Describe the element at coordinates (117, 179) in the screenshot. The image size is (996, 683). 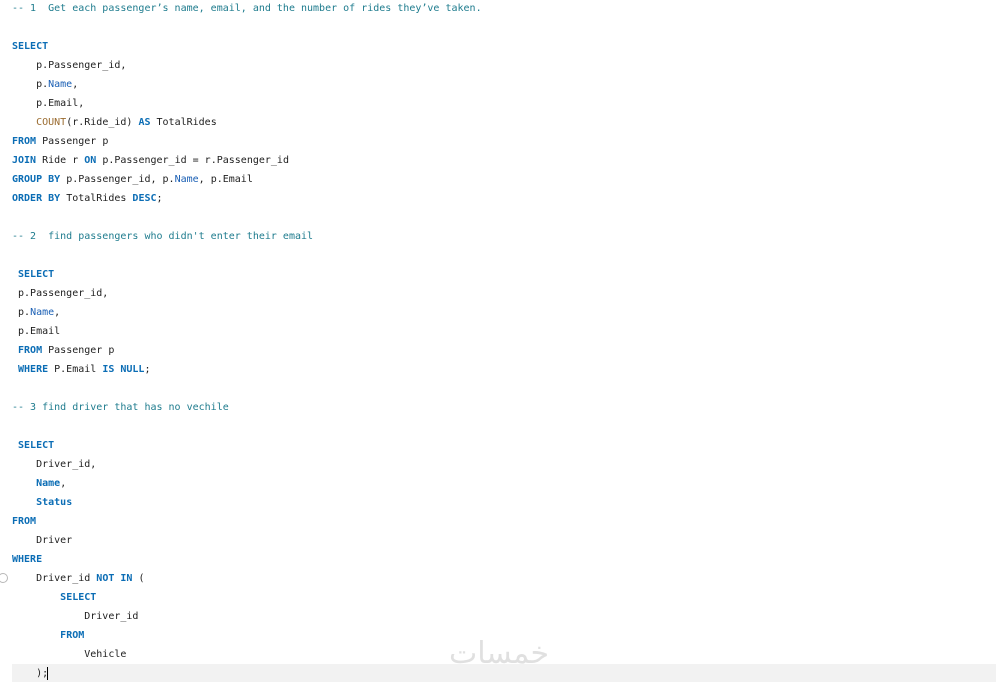
I see `code-token: p.Passenger_id, p.` at that location.